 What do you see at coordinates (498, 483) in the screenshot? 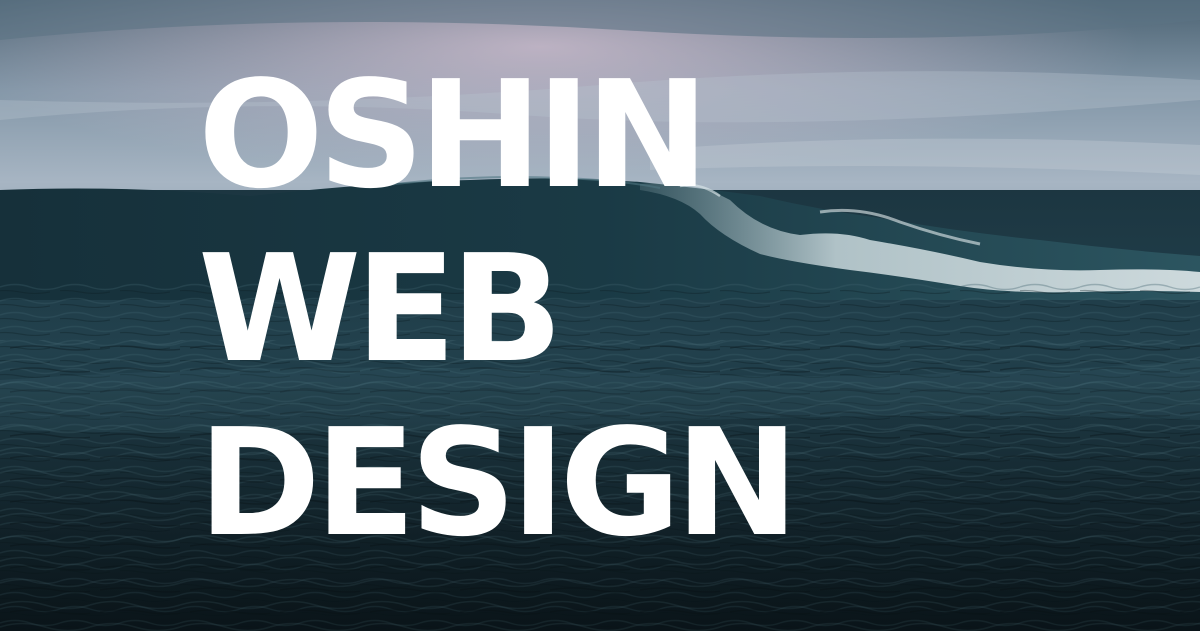
I see `hero-title-line-3: DESIGN` at bounding box center [498, 483].